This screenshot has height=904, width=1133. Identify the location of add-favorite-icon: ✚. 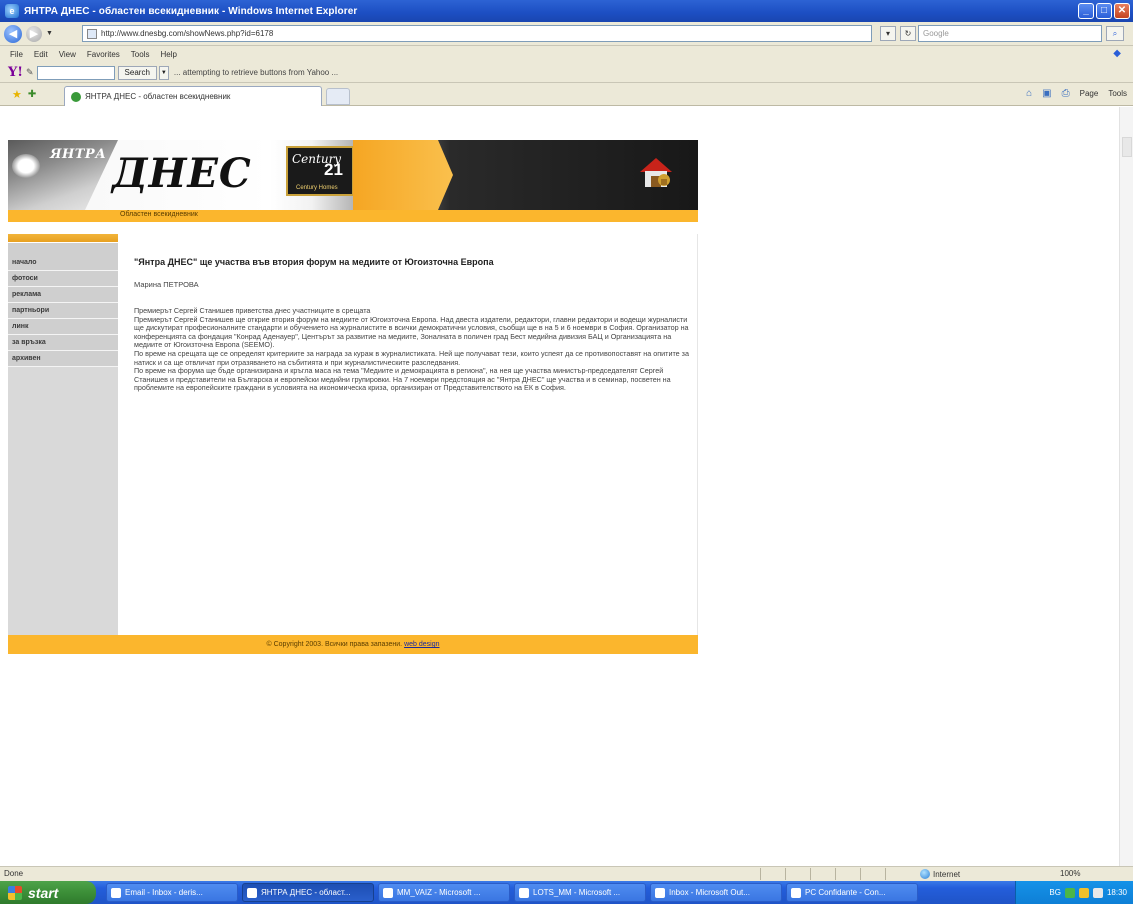
(32, 94).